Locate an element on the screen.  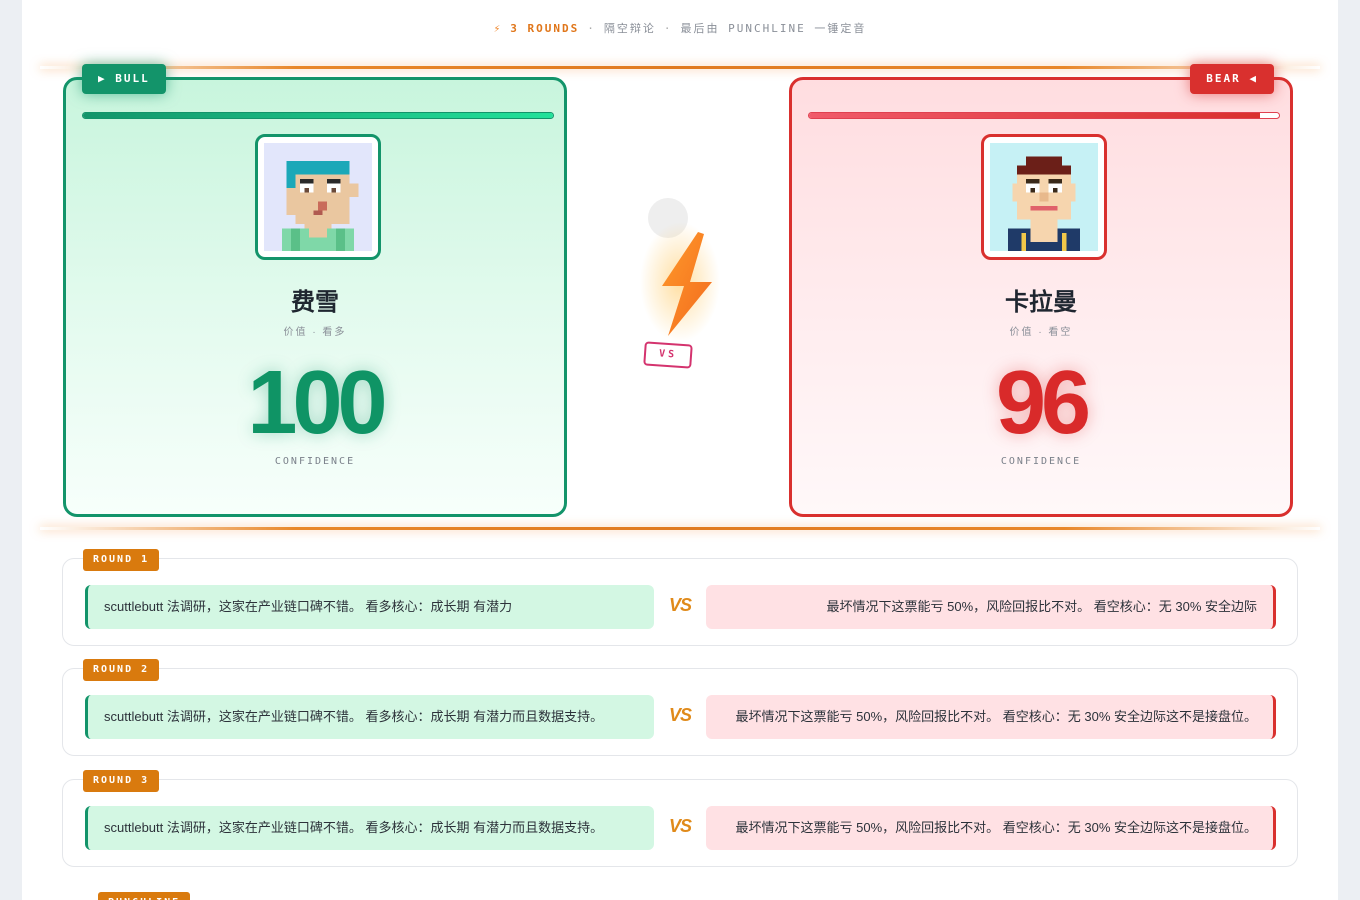
bull-confidence-fill is located at coordinates (318, 115).